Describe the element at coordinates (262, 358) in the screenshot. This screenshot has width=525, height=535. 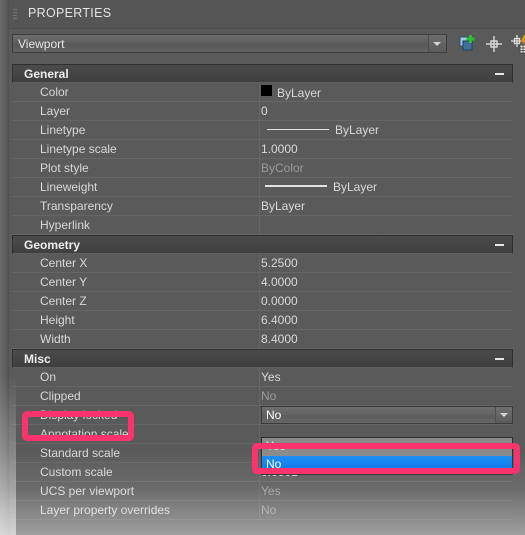
I see `section-header-misc: Misc` at that location.